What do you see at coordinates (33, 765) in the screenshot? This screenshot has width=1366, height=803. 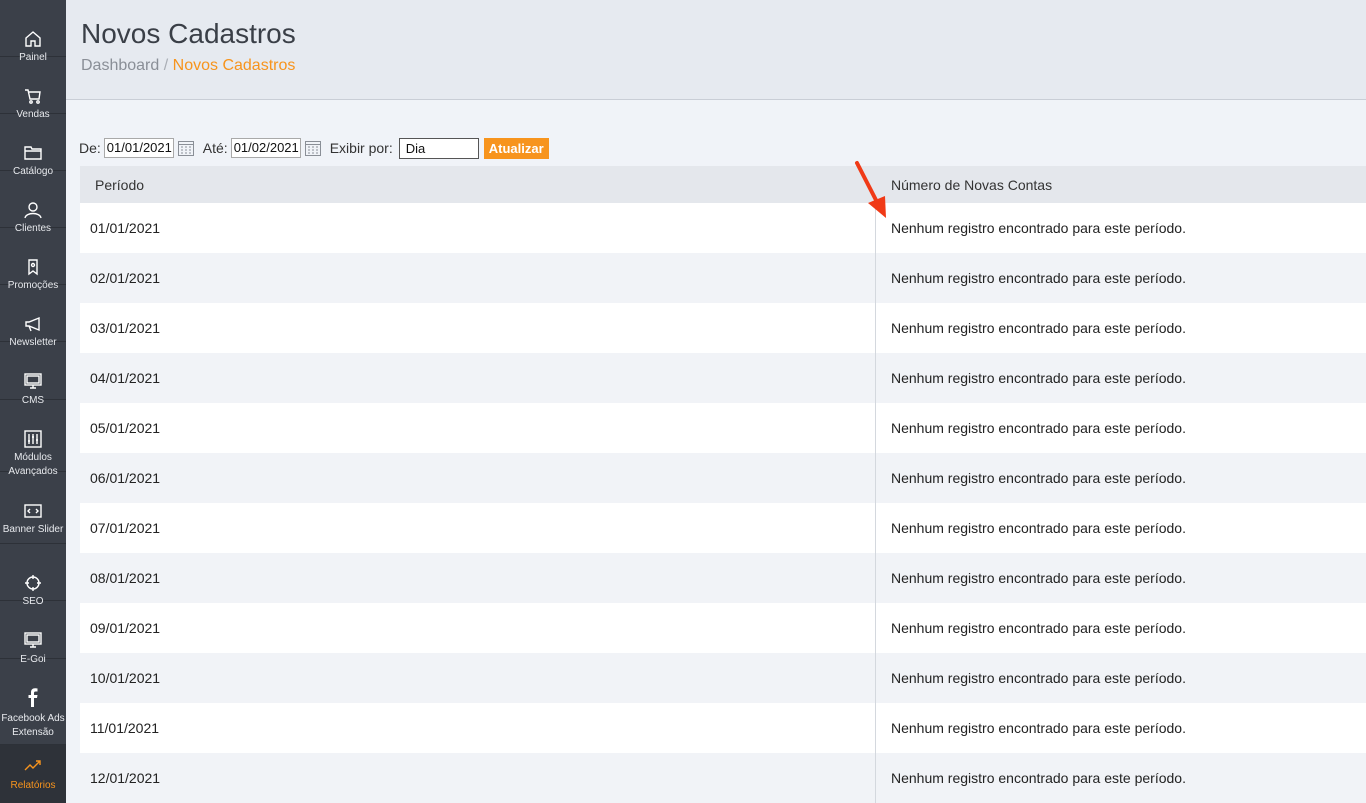 I see `trend-icon` at bounding box center [33, 765].